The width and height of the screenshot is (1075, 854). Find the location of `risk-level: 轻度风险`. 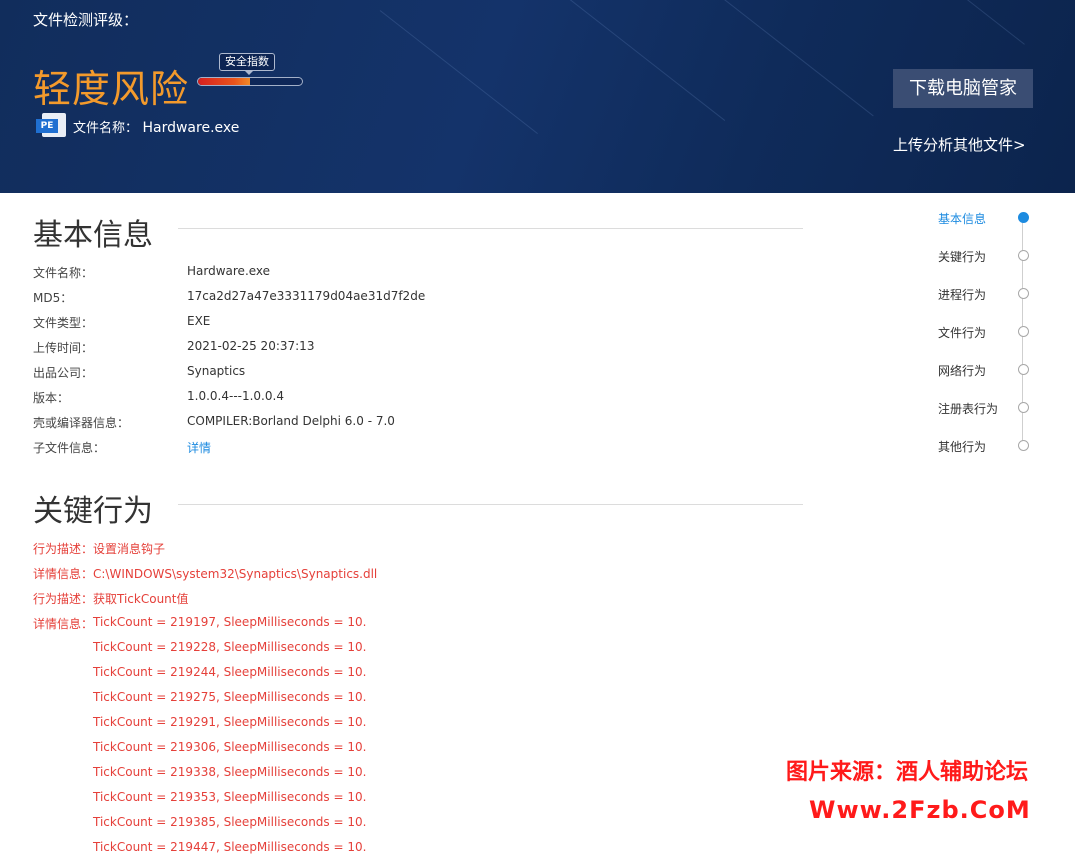

risk-level: 轻度风险 is located at coordinates (111, 89).